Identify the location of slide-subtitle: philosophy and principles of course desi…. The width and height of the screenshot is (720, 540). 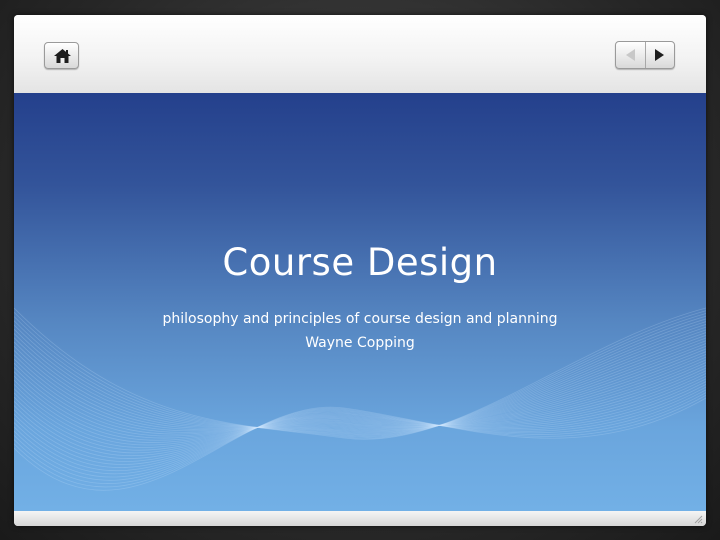
(360, 331).